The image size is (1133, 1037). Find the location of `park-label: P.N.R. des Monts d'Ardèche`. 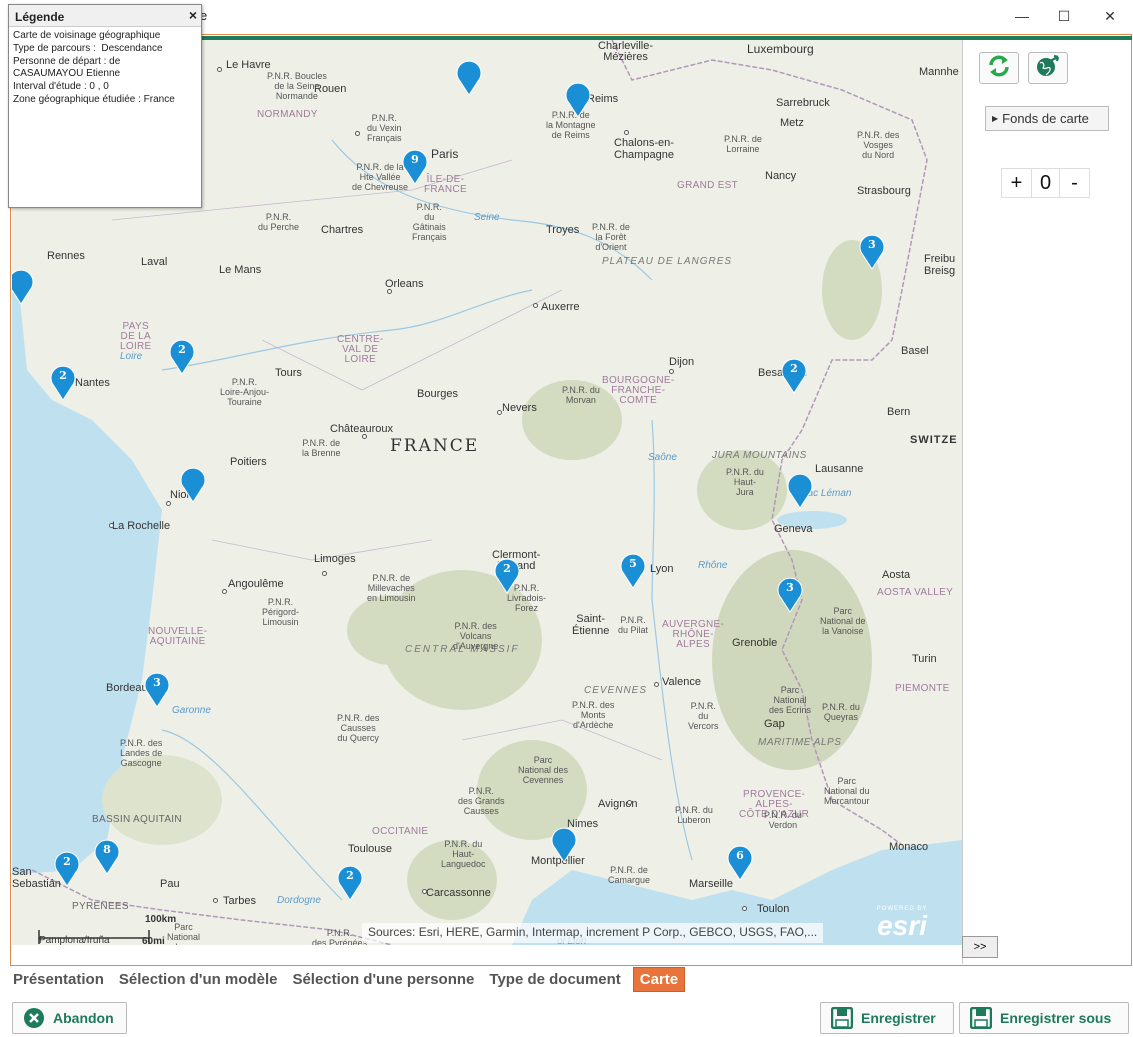

park-label: P.N.R. des Monts d'Ardèche is located at coordinates (593, 715).